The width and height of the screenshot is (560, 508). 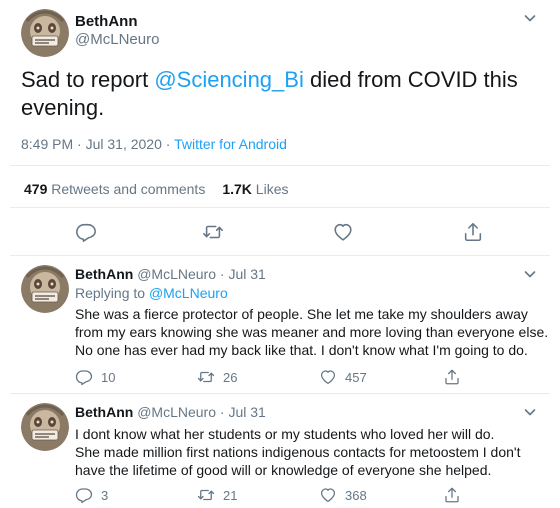 I want to click on retweets-label: Retweets and comments, so click(x=128, y=189).